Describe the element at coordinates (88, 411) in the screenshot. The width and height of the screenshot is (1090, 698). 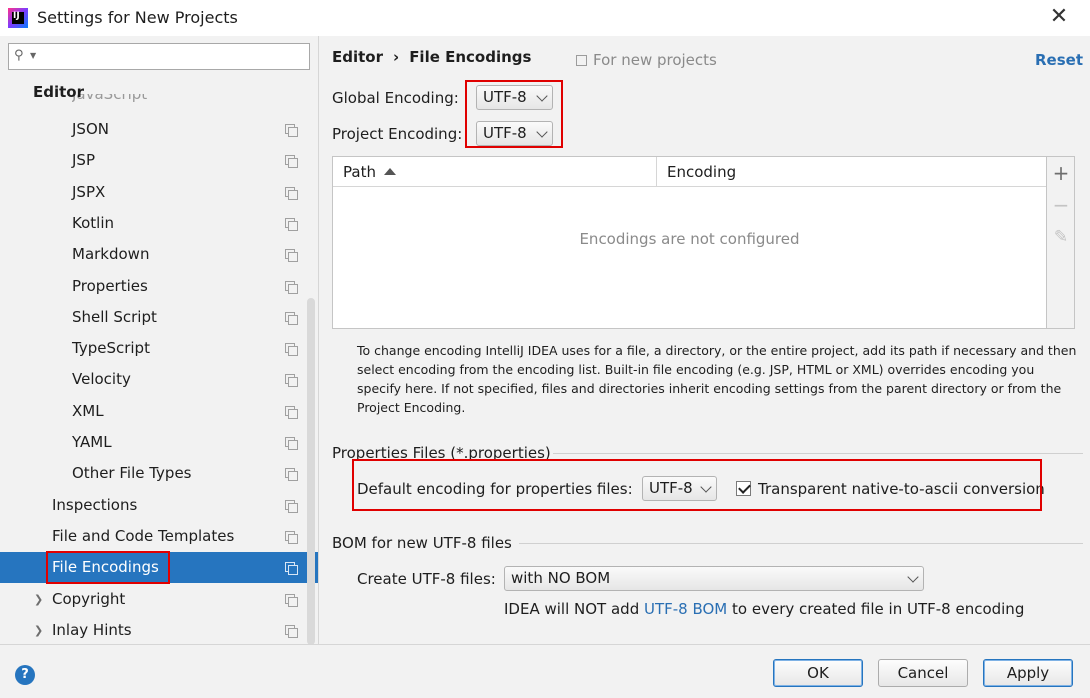
I see `sidebar-item-label: XML` at that location.